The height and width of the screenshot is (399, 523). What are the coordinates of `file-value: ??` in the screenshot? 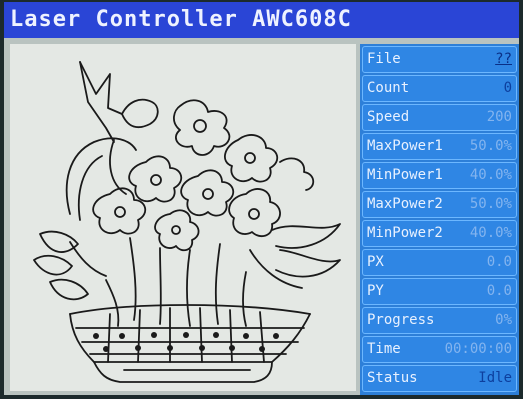 It's located at (503, 59).